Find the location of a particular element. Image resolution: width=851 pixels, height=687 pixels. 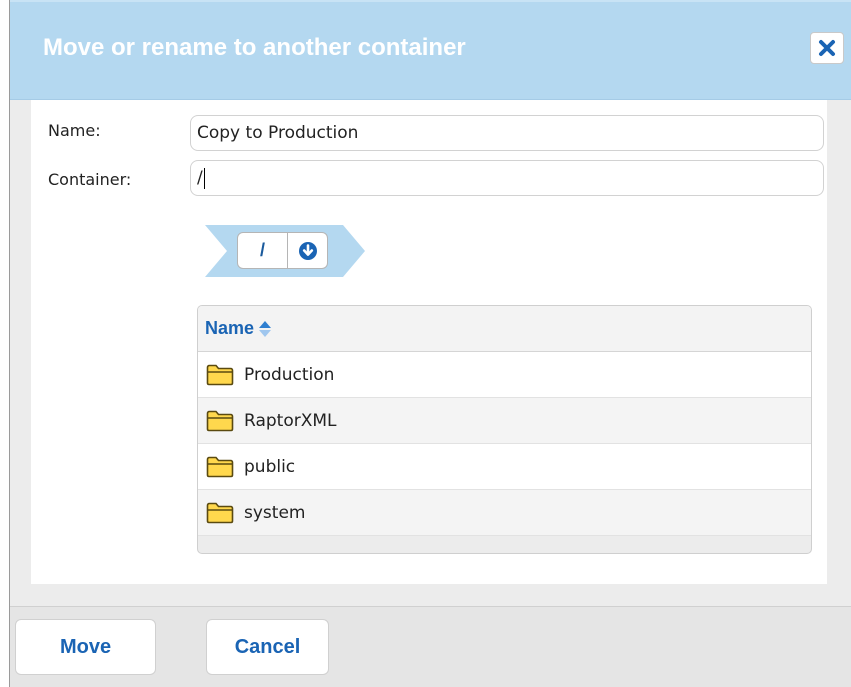

table-row: Production is located at coordinates (504, 375).